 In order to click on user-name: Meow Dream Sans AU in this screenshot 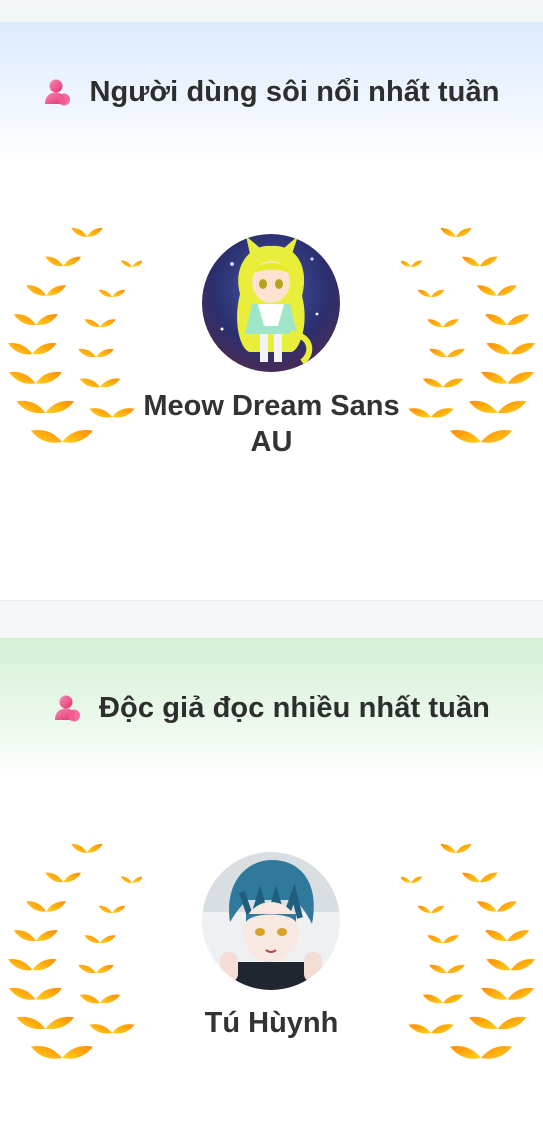, I will do `click(271, 424)`.